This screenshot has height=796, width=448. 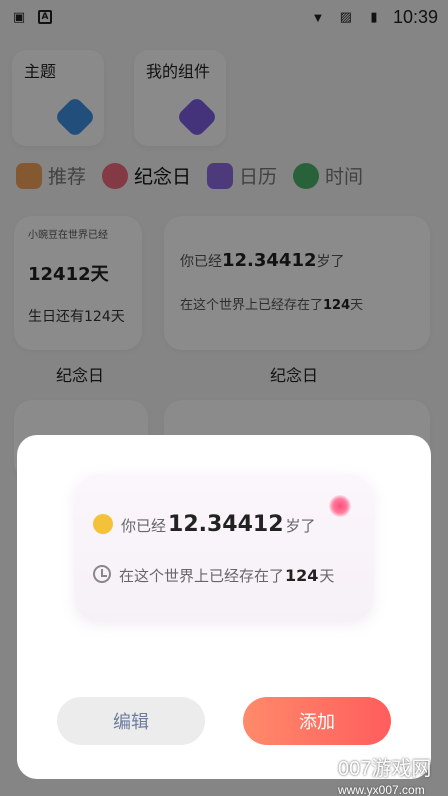 What do you see at coordinates (340, 506) in the screenshot?
I see `glow-dot-icon` at bounding box center [340, 506].